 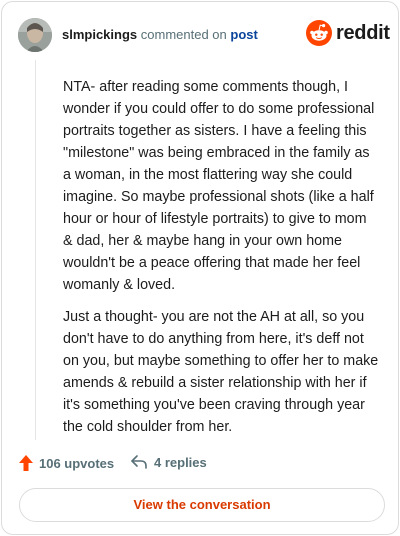 What do you see at coordinates (243, 34) in the screenshot?
I see `post-link: post` at bounding box center [243, 34].